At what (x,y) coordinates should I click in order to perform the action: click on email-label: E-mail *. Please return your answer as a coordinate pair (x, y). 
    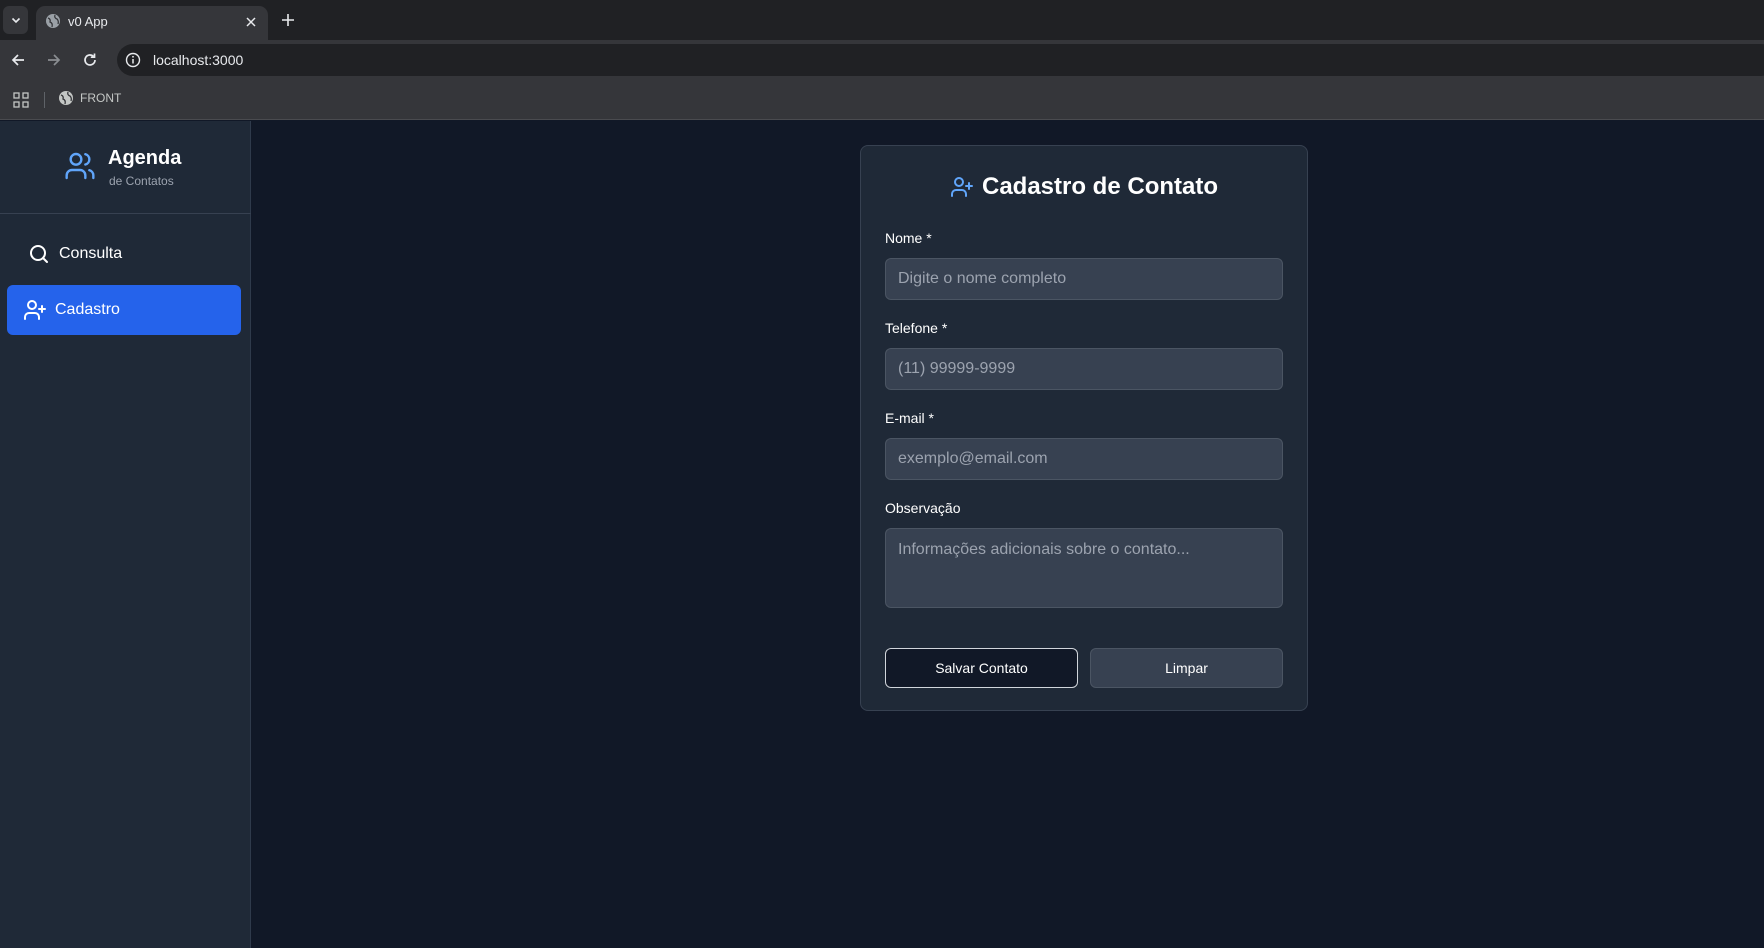
    Looking at the image, I should click on (910, 418).